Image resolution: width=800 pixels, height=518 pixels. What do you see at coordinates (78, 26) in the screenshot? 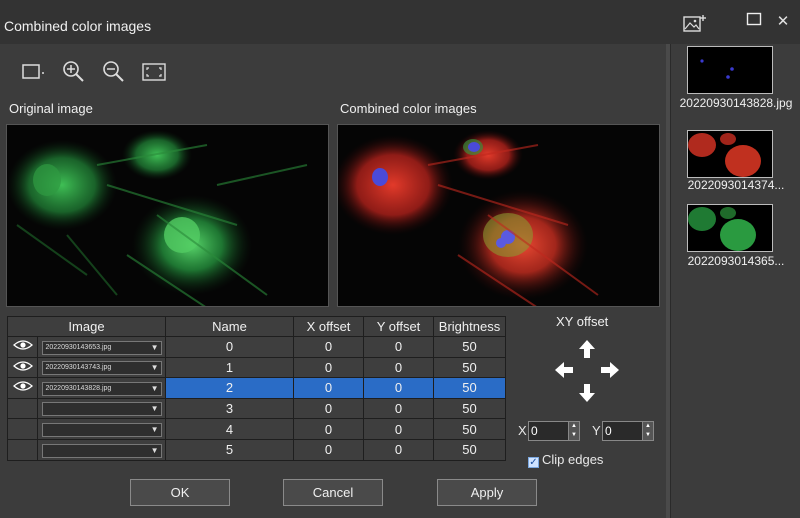
I see `window-title: Combined color images` at bounding box center [78, 26].